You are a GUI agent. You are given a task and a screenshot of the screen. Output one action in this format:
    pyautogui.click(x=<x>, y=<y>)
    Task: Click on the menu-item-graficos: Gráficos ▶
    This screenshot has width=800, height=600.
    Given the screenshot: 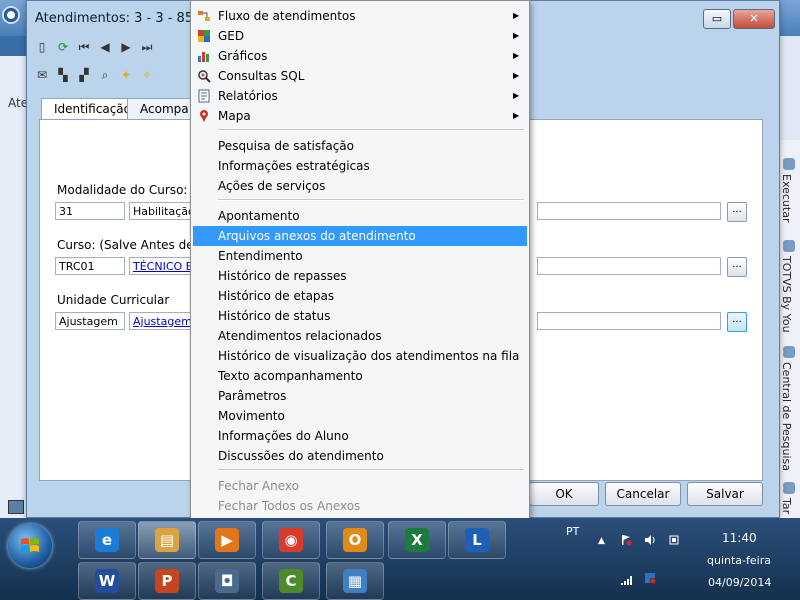 What is the action you would take?
    pyautogui.click(x=360, y=56)
    